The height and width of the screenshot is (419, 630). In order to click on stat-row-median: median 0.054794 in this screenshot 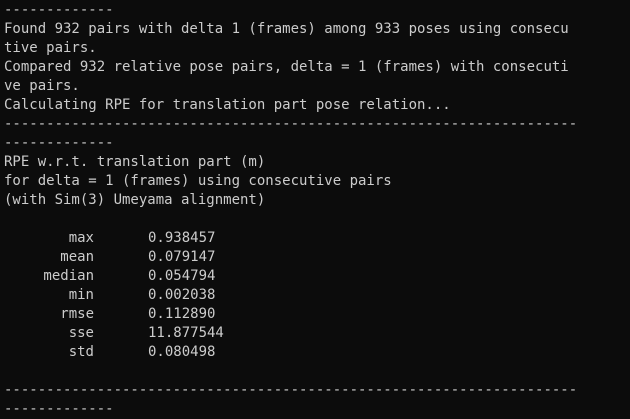, I will do `click(317, 276)`.